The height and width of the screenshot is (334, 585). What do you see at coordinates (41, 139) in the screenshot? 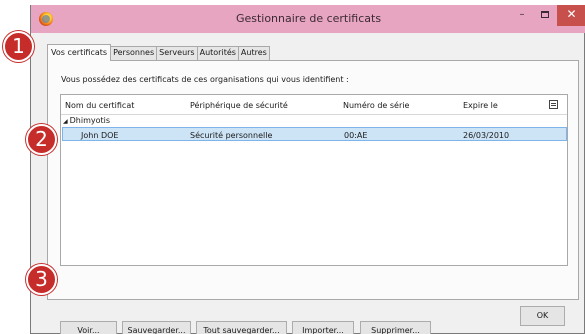
I see `callout-marker-2: 2` at bounding box center [41, 139].